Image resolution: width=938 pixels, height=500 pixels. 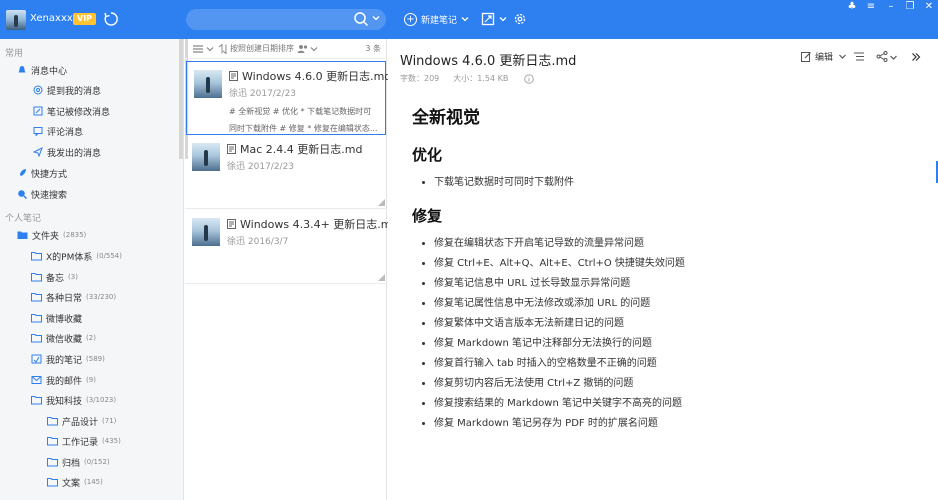 I want to click on sidebar-item-label: 我的邮件, so click(x=64, y=381).